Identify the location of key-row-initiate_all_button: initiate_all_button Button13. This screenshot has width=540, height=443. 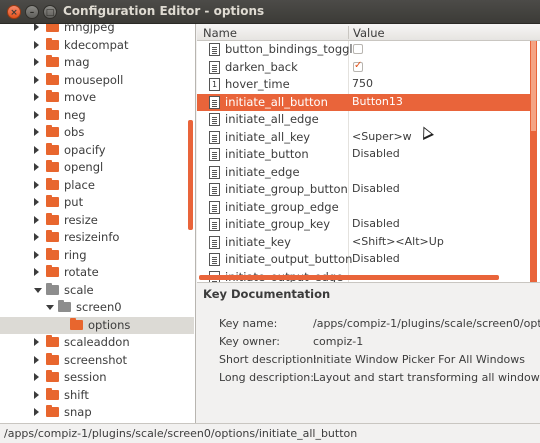
(363, 102).